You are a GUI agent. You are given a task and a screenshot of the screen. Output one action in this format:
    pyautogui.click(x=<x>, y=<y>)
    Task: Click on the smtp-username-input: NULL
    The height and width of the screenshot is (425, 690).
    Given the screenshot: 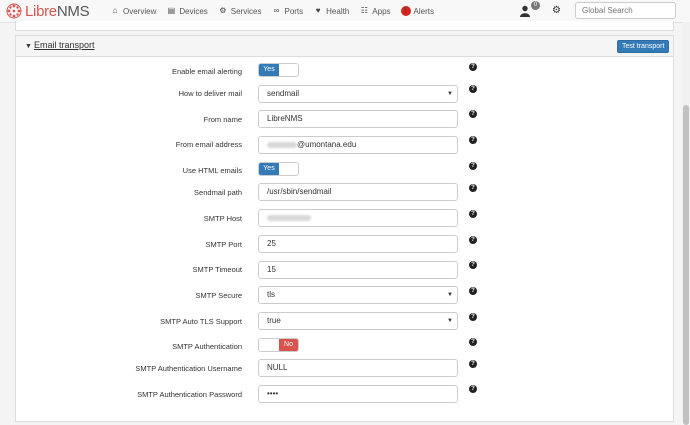 What is the action you would take?
    pyautogui.click(x=358, y=368)
    